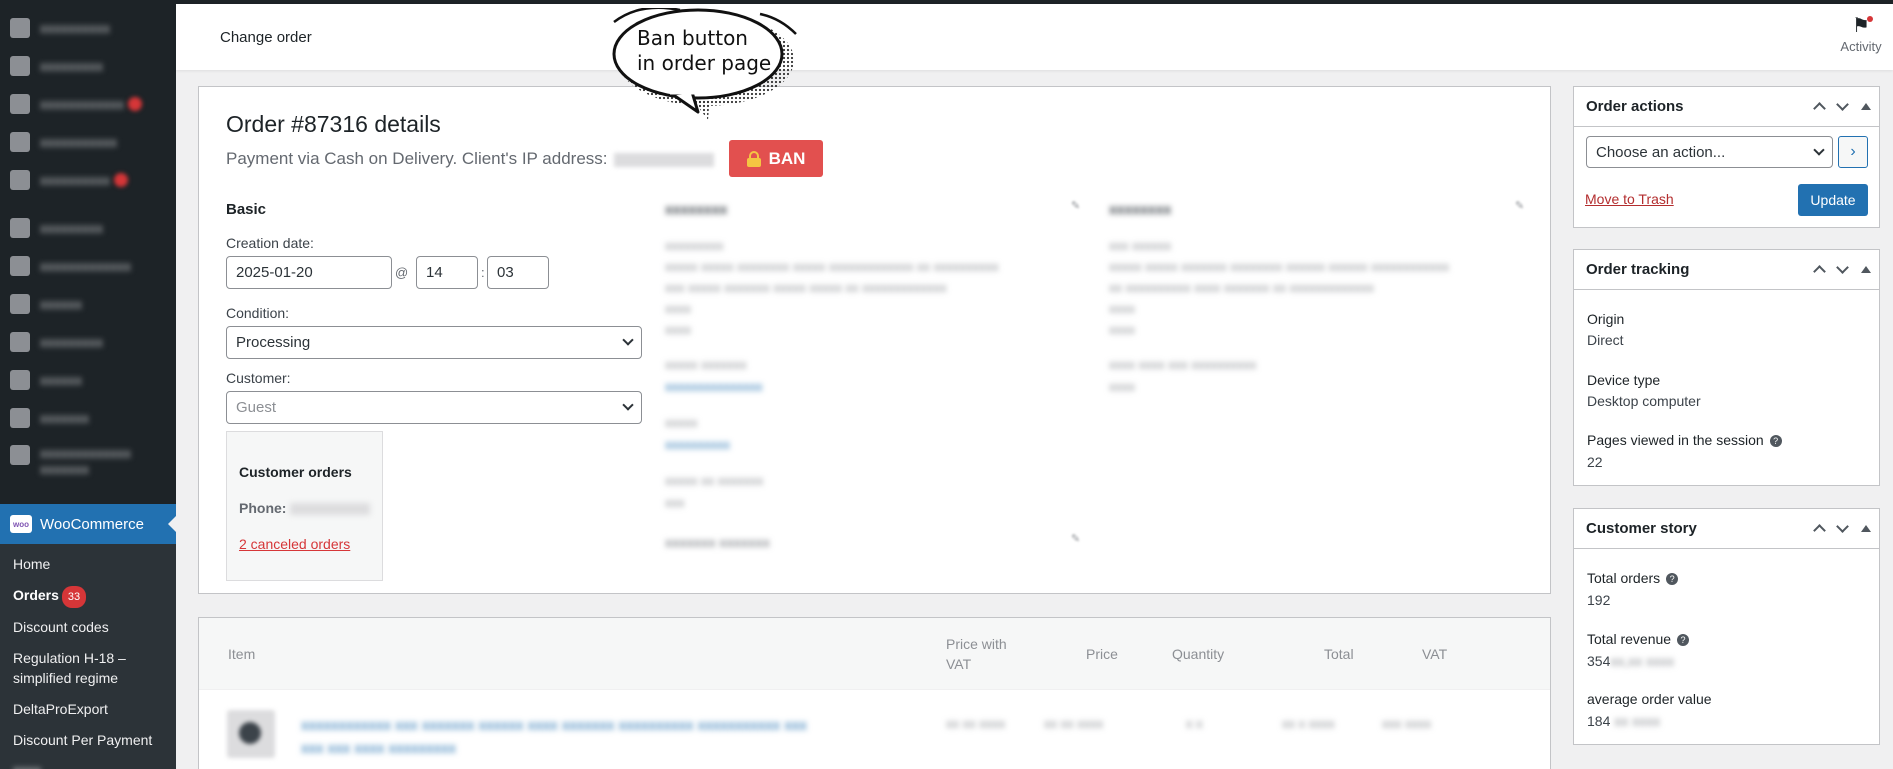  I want to click on creation-date-label: Creation date:, so click(270, 243).